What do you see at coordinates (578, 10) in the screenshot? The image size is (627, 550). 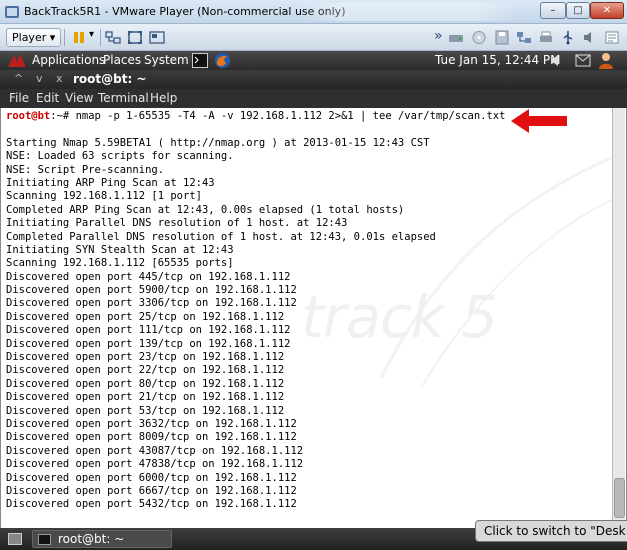 I see `maximize-button: □` at bounding box center [578, 10].